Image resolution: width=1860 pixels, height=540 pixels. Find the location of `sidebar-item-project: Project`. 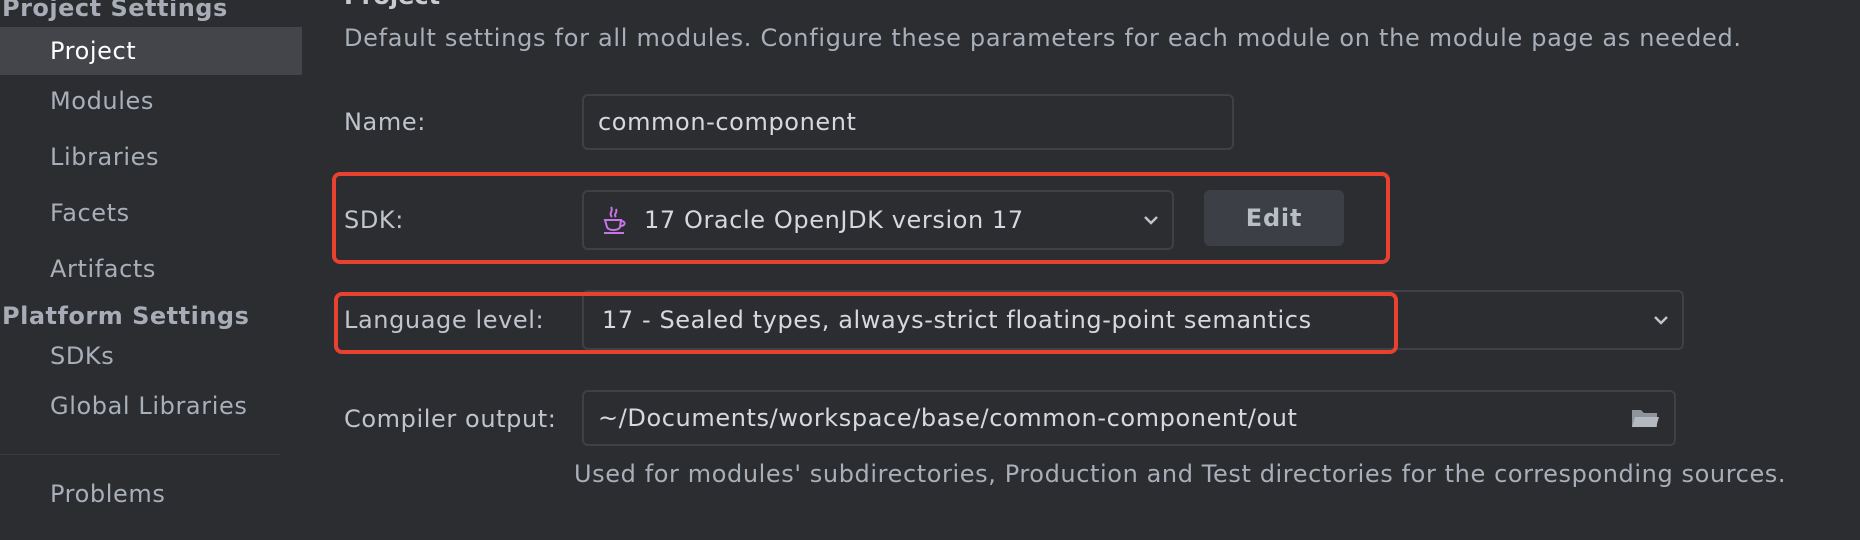

sidebar-item-project: Project is located at coordinates (151, 51).